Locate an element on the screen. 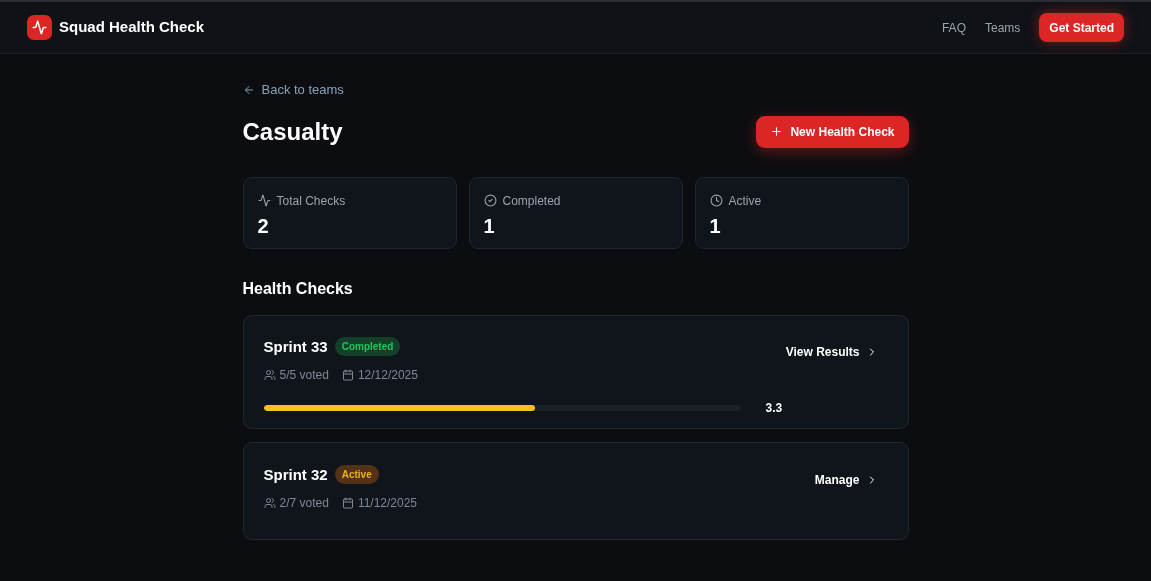 The width and height of the screenshot is (1151, 581). check-name: Sprint 32 is located at coordinates (295, 474).